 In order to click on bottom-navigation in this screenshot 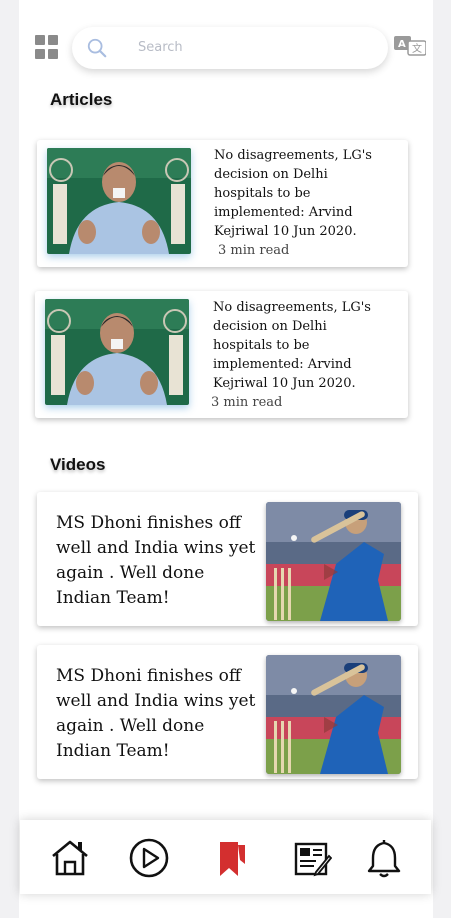, I will do `click(225, 857)`.